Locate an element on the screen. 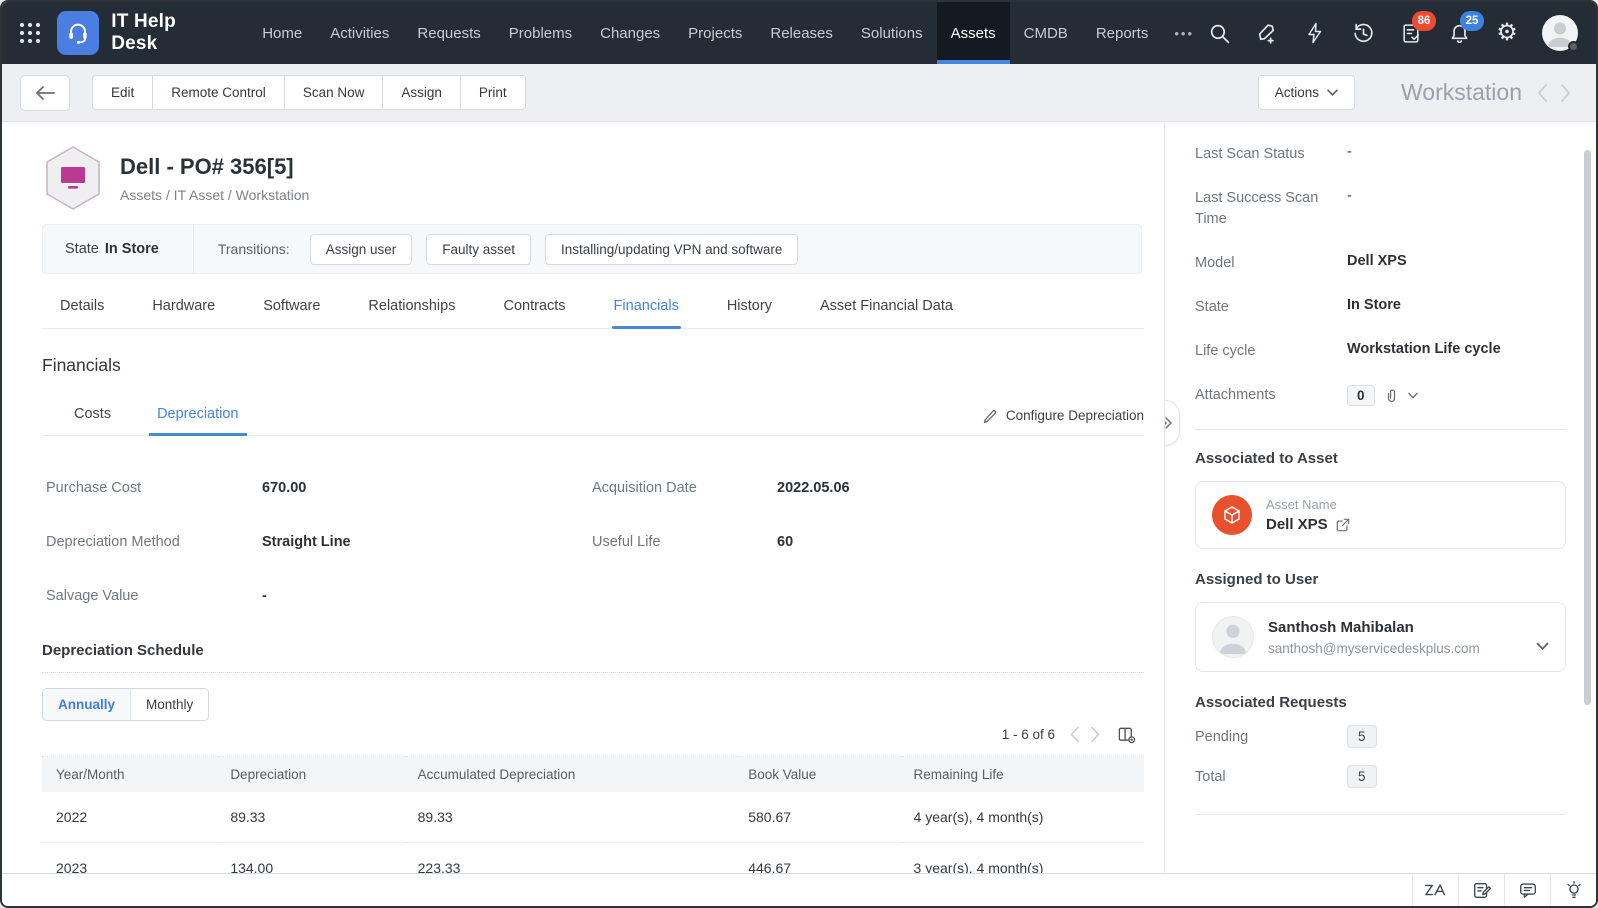  configure-depreciation-link: Configure Depreciation is located at coordinates (1063, 421).